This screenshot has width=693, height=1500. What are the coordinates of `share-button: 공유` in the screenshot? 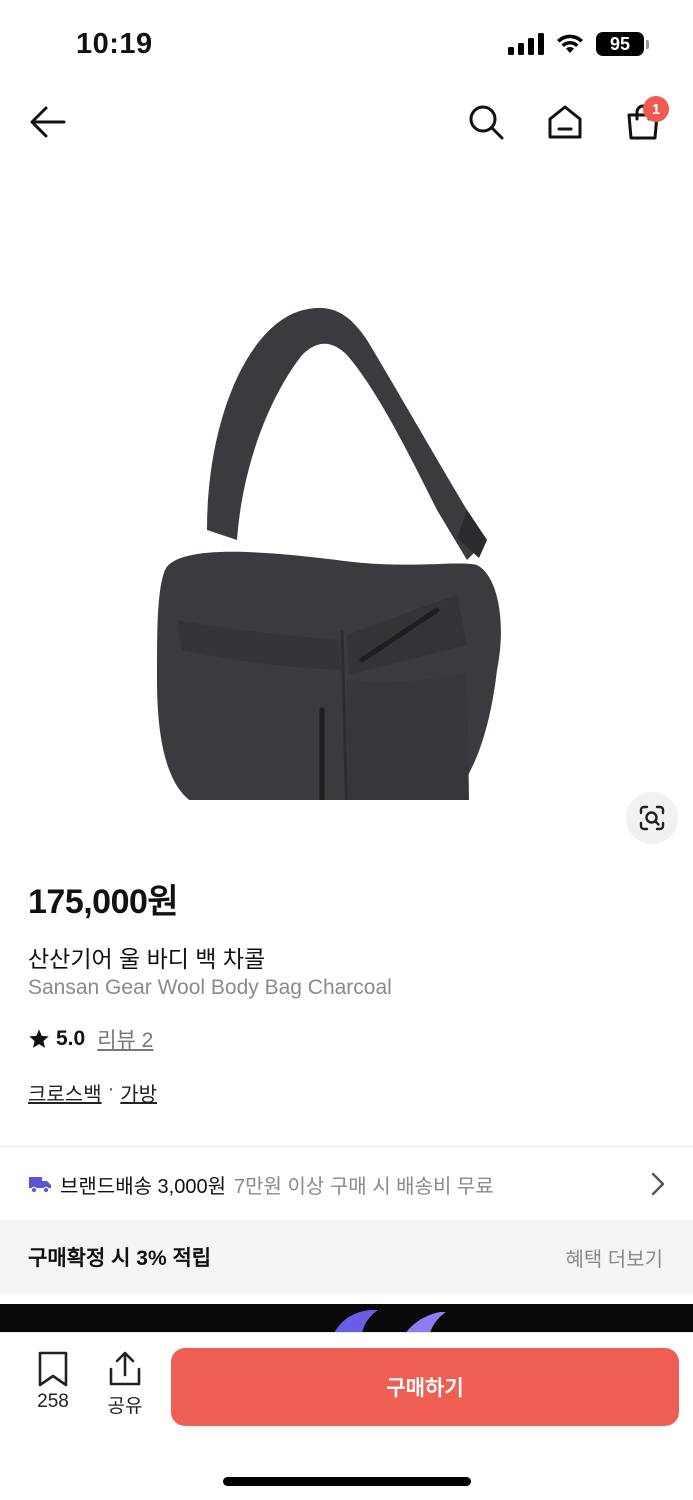 It's located at (125, 1384).